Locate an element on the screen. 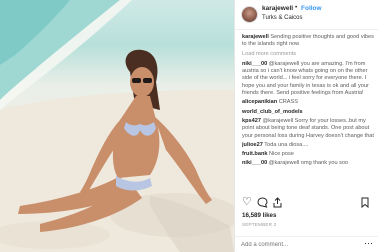 The image size is (378, 252). action-bar: ♡ is located at coordinates (307, 203).